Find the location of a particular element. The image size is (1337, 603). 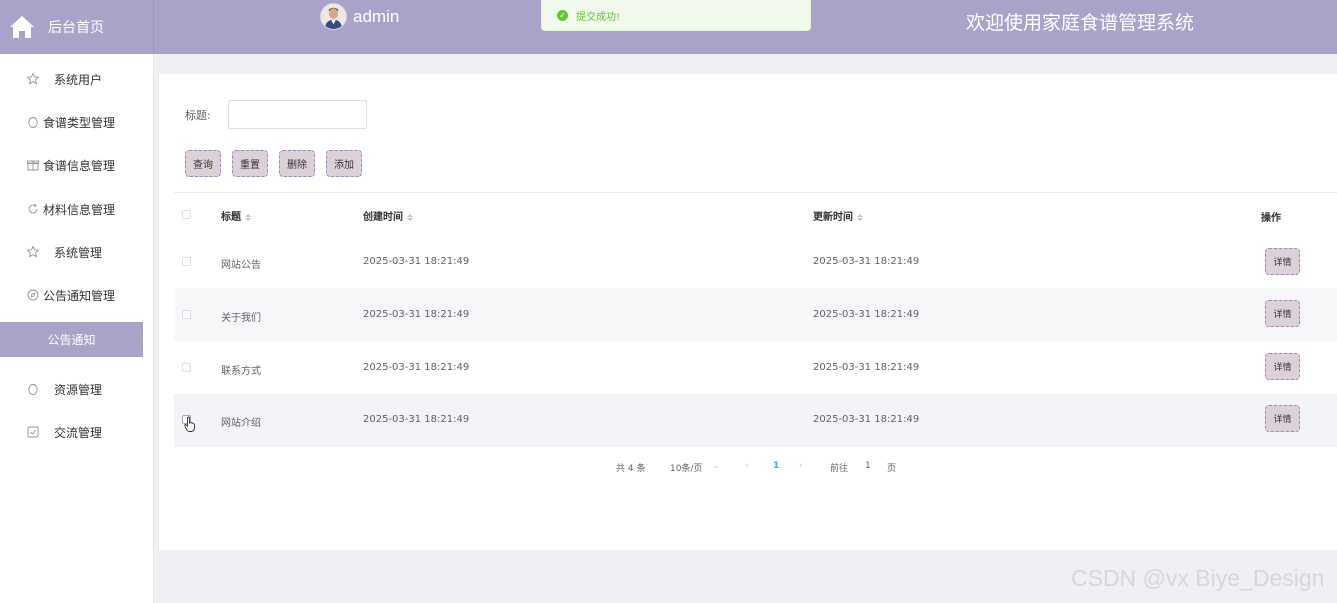

column-header-actions: 操作 is located at coordinates (1271, 218).